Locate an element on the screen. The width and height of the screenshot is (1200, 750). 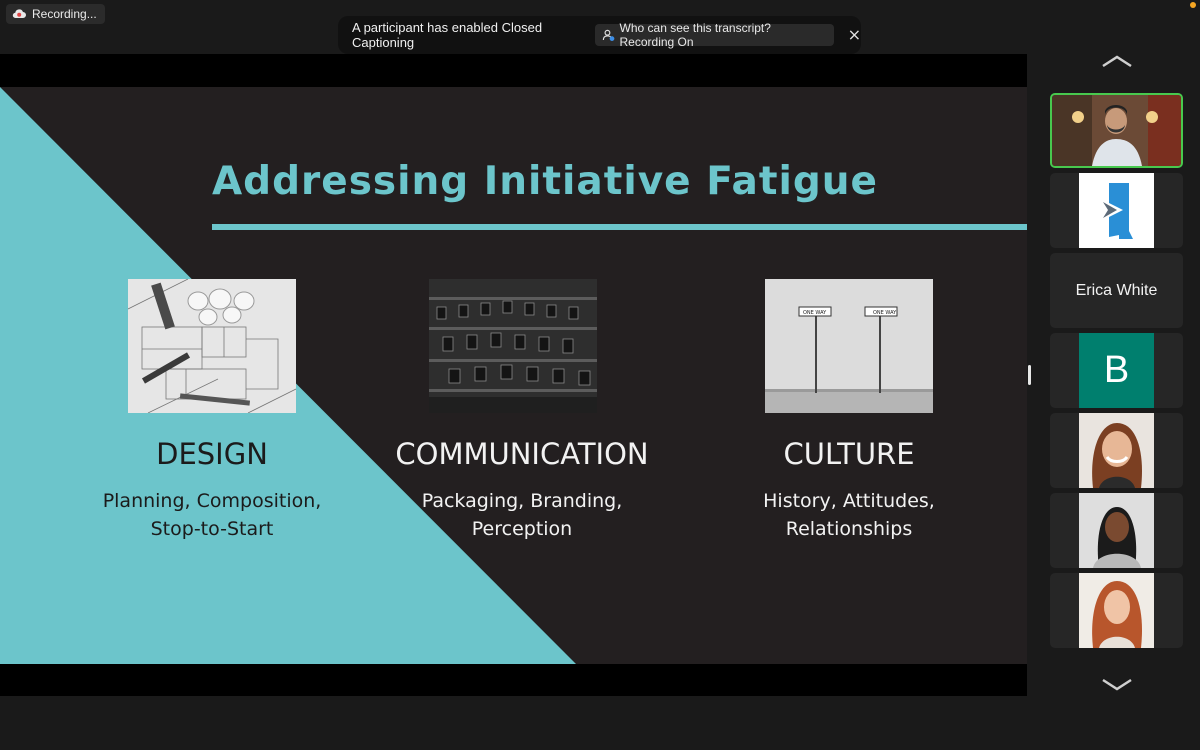
participant-gallery: Erica White B is located at coordinates (1118, 402).